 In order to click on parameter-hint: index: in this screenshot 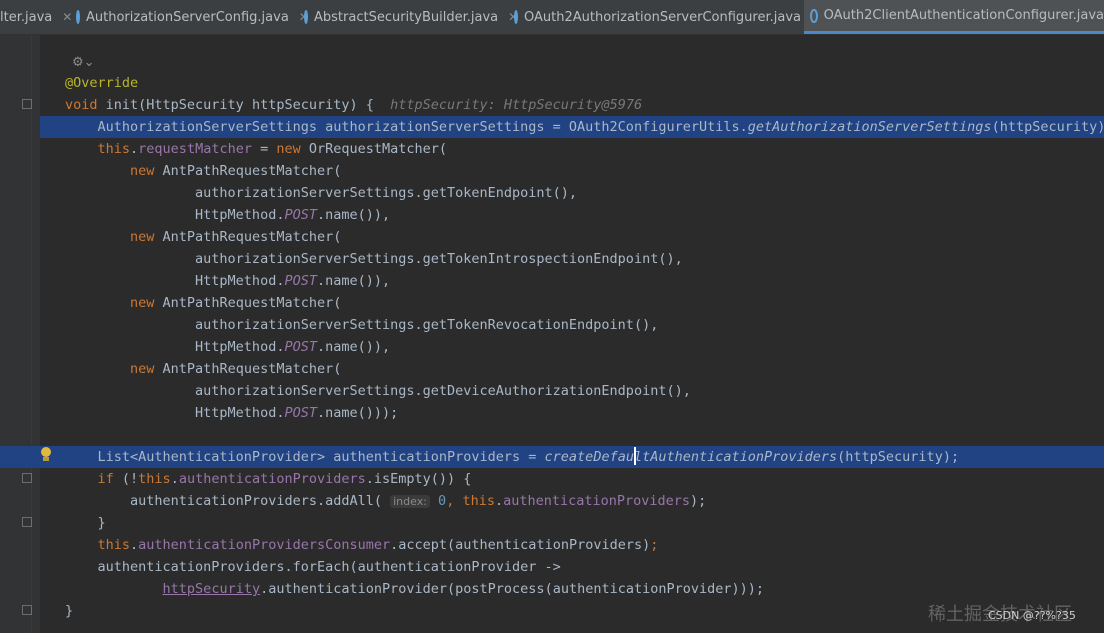, I will do `click(410, 501)`.